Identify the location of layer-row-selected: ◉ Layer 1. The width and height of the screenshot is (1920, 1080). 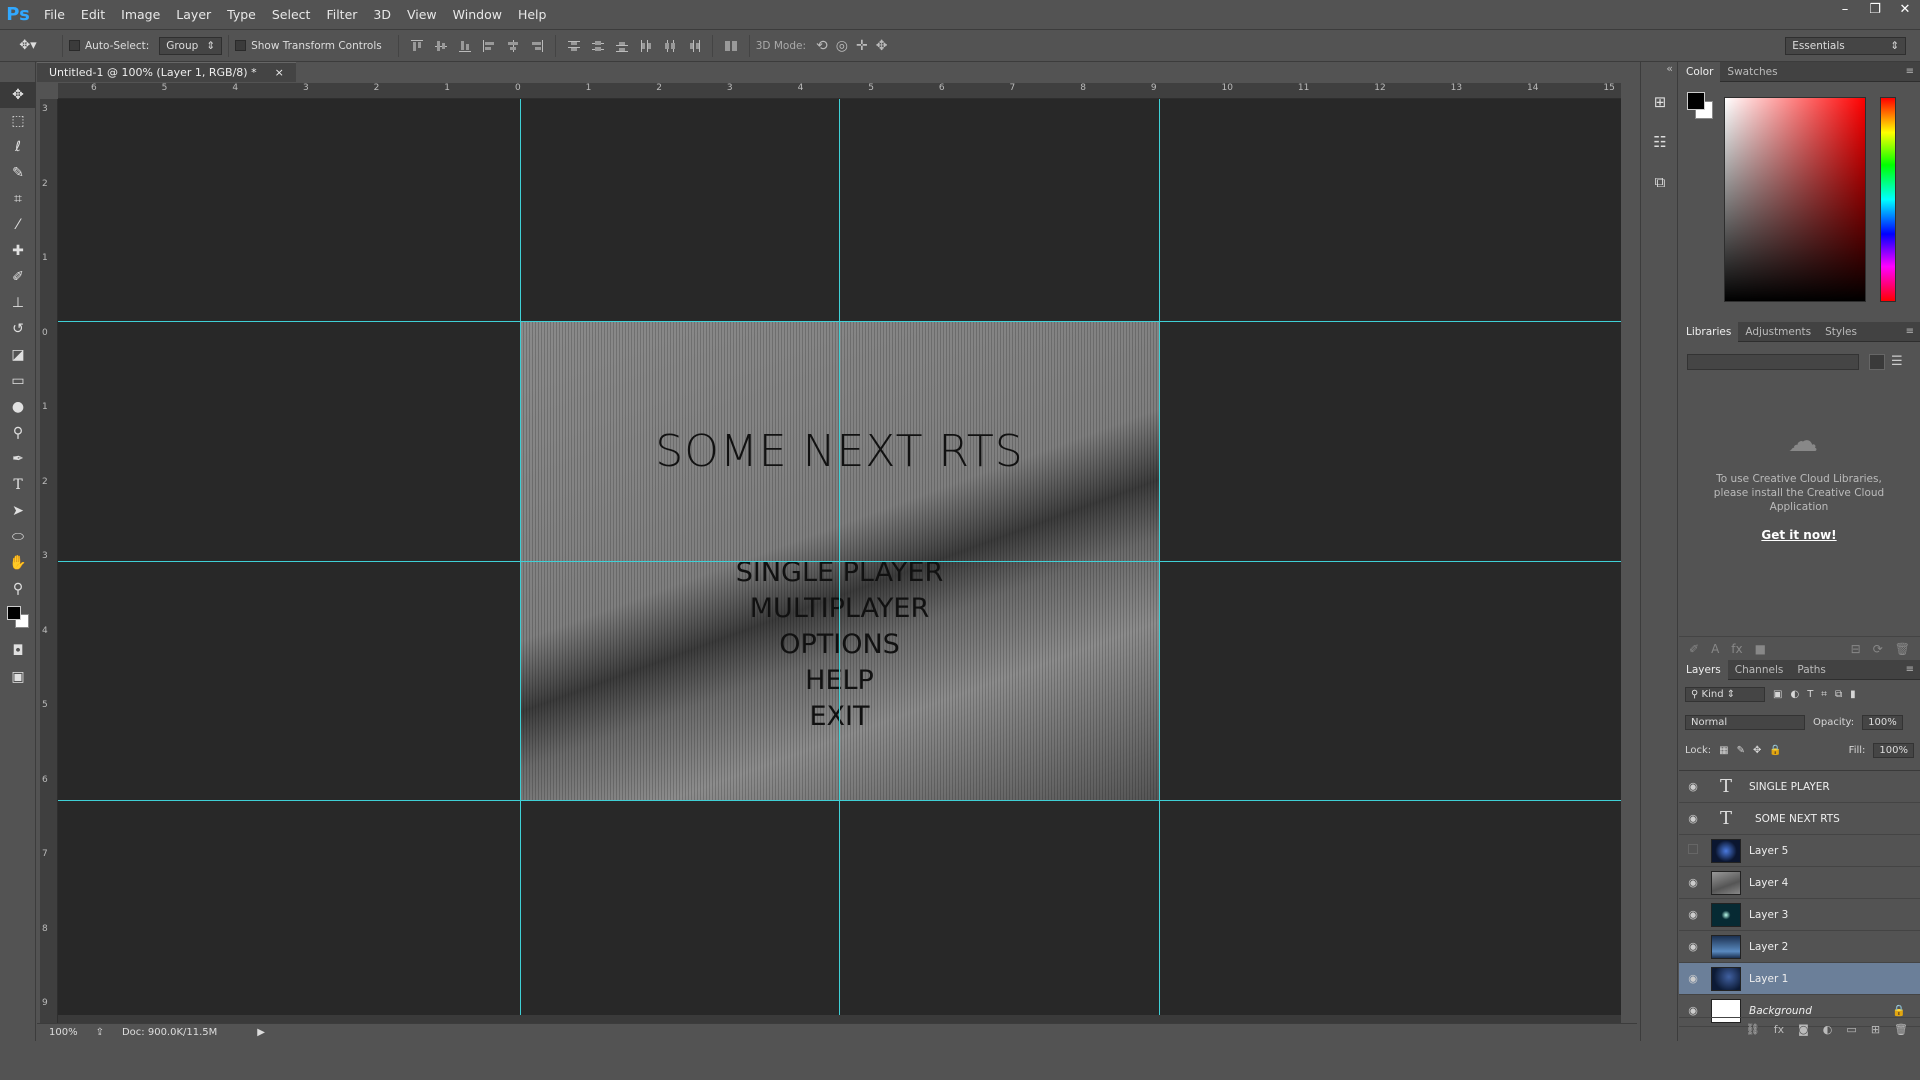
(1799, 979).